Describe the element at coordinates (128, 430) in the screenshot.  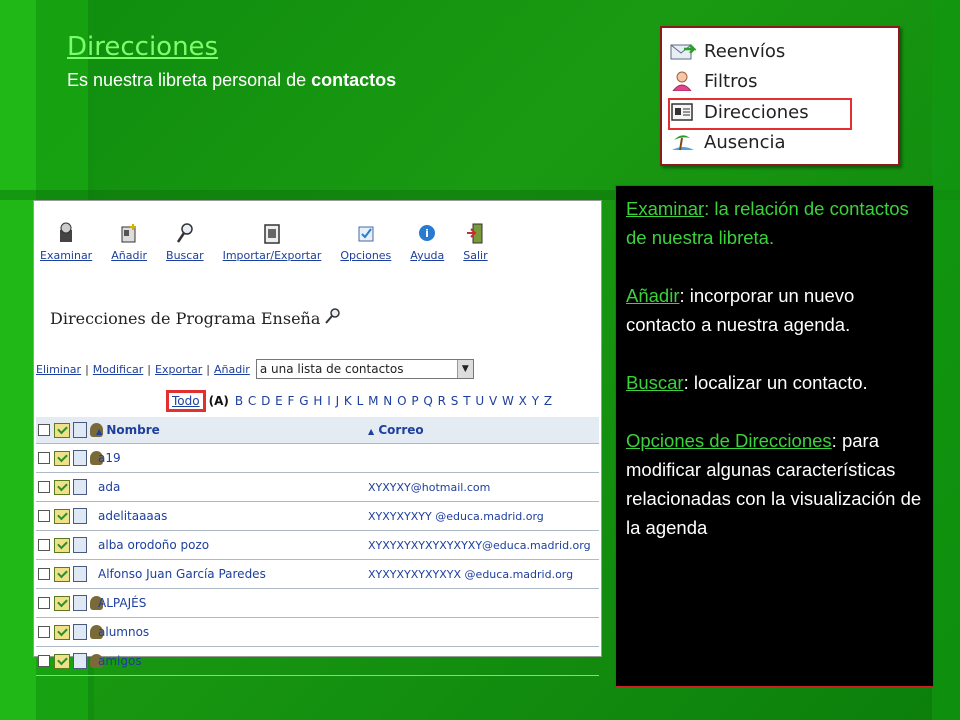
I see `header-name: ▲ Nombre` at that location.